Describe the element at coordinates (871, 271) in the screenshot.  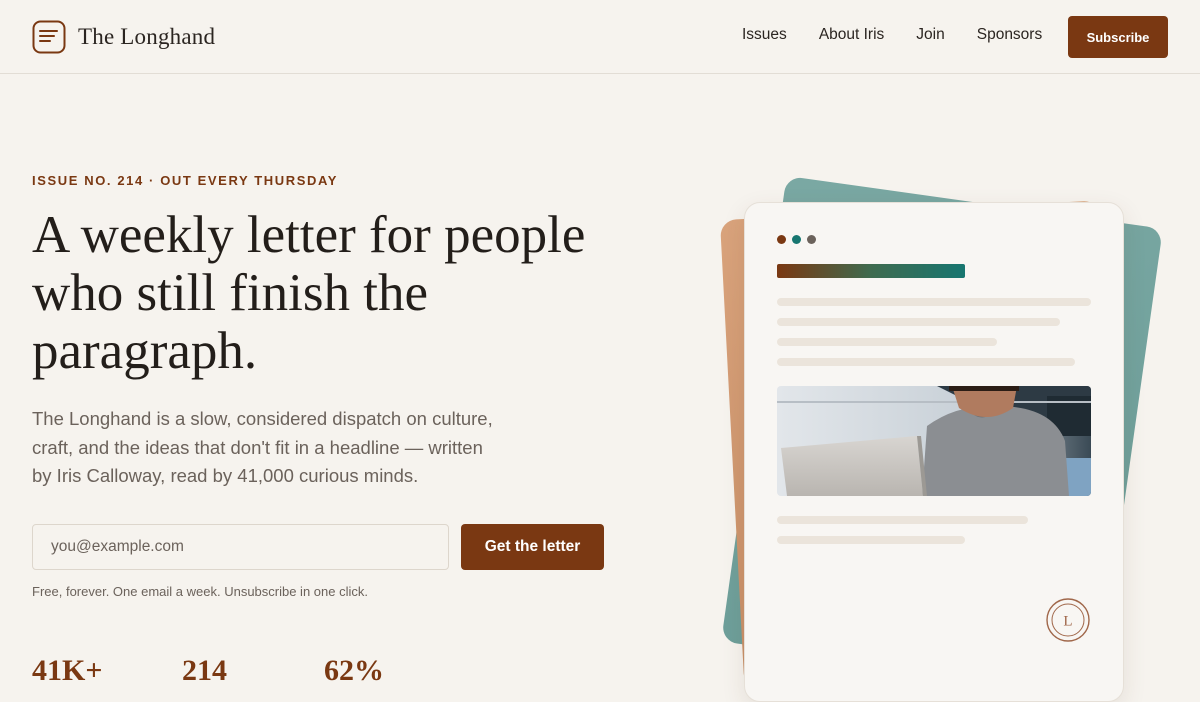
I see `title-placeholder-bar` at that location.